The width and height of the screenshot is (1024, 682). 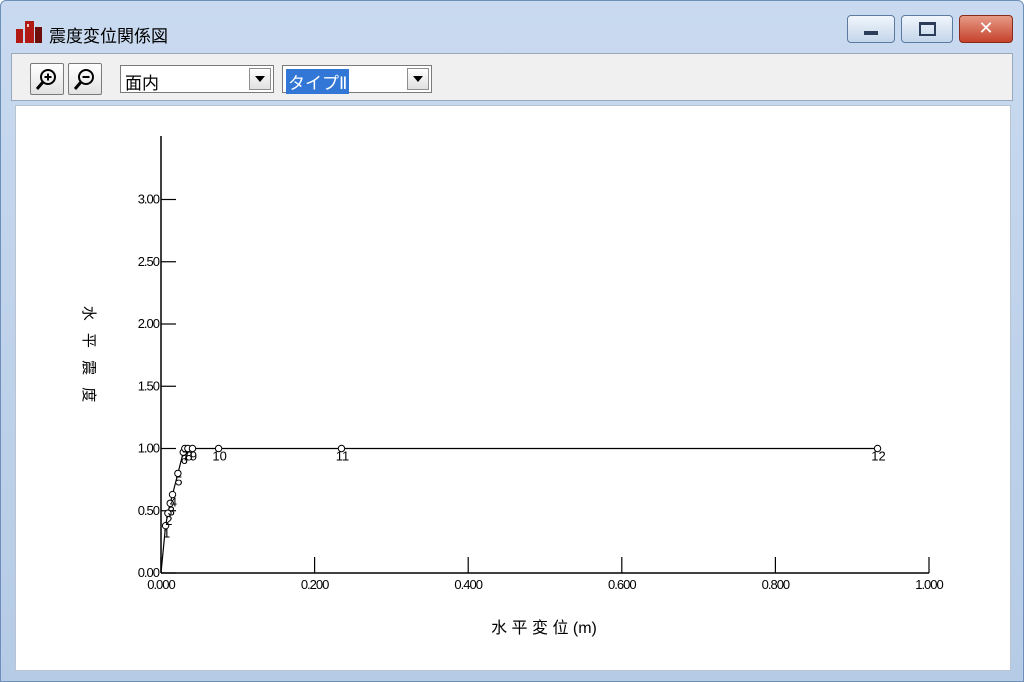 What do you see at coordinates (149, 323) in the screenshot?
I see `y-tick-label: 2.00` at bounding box center [149, 323].